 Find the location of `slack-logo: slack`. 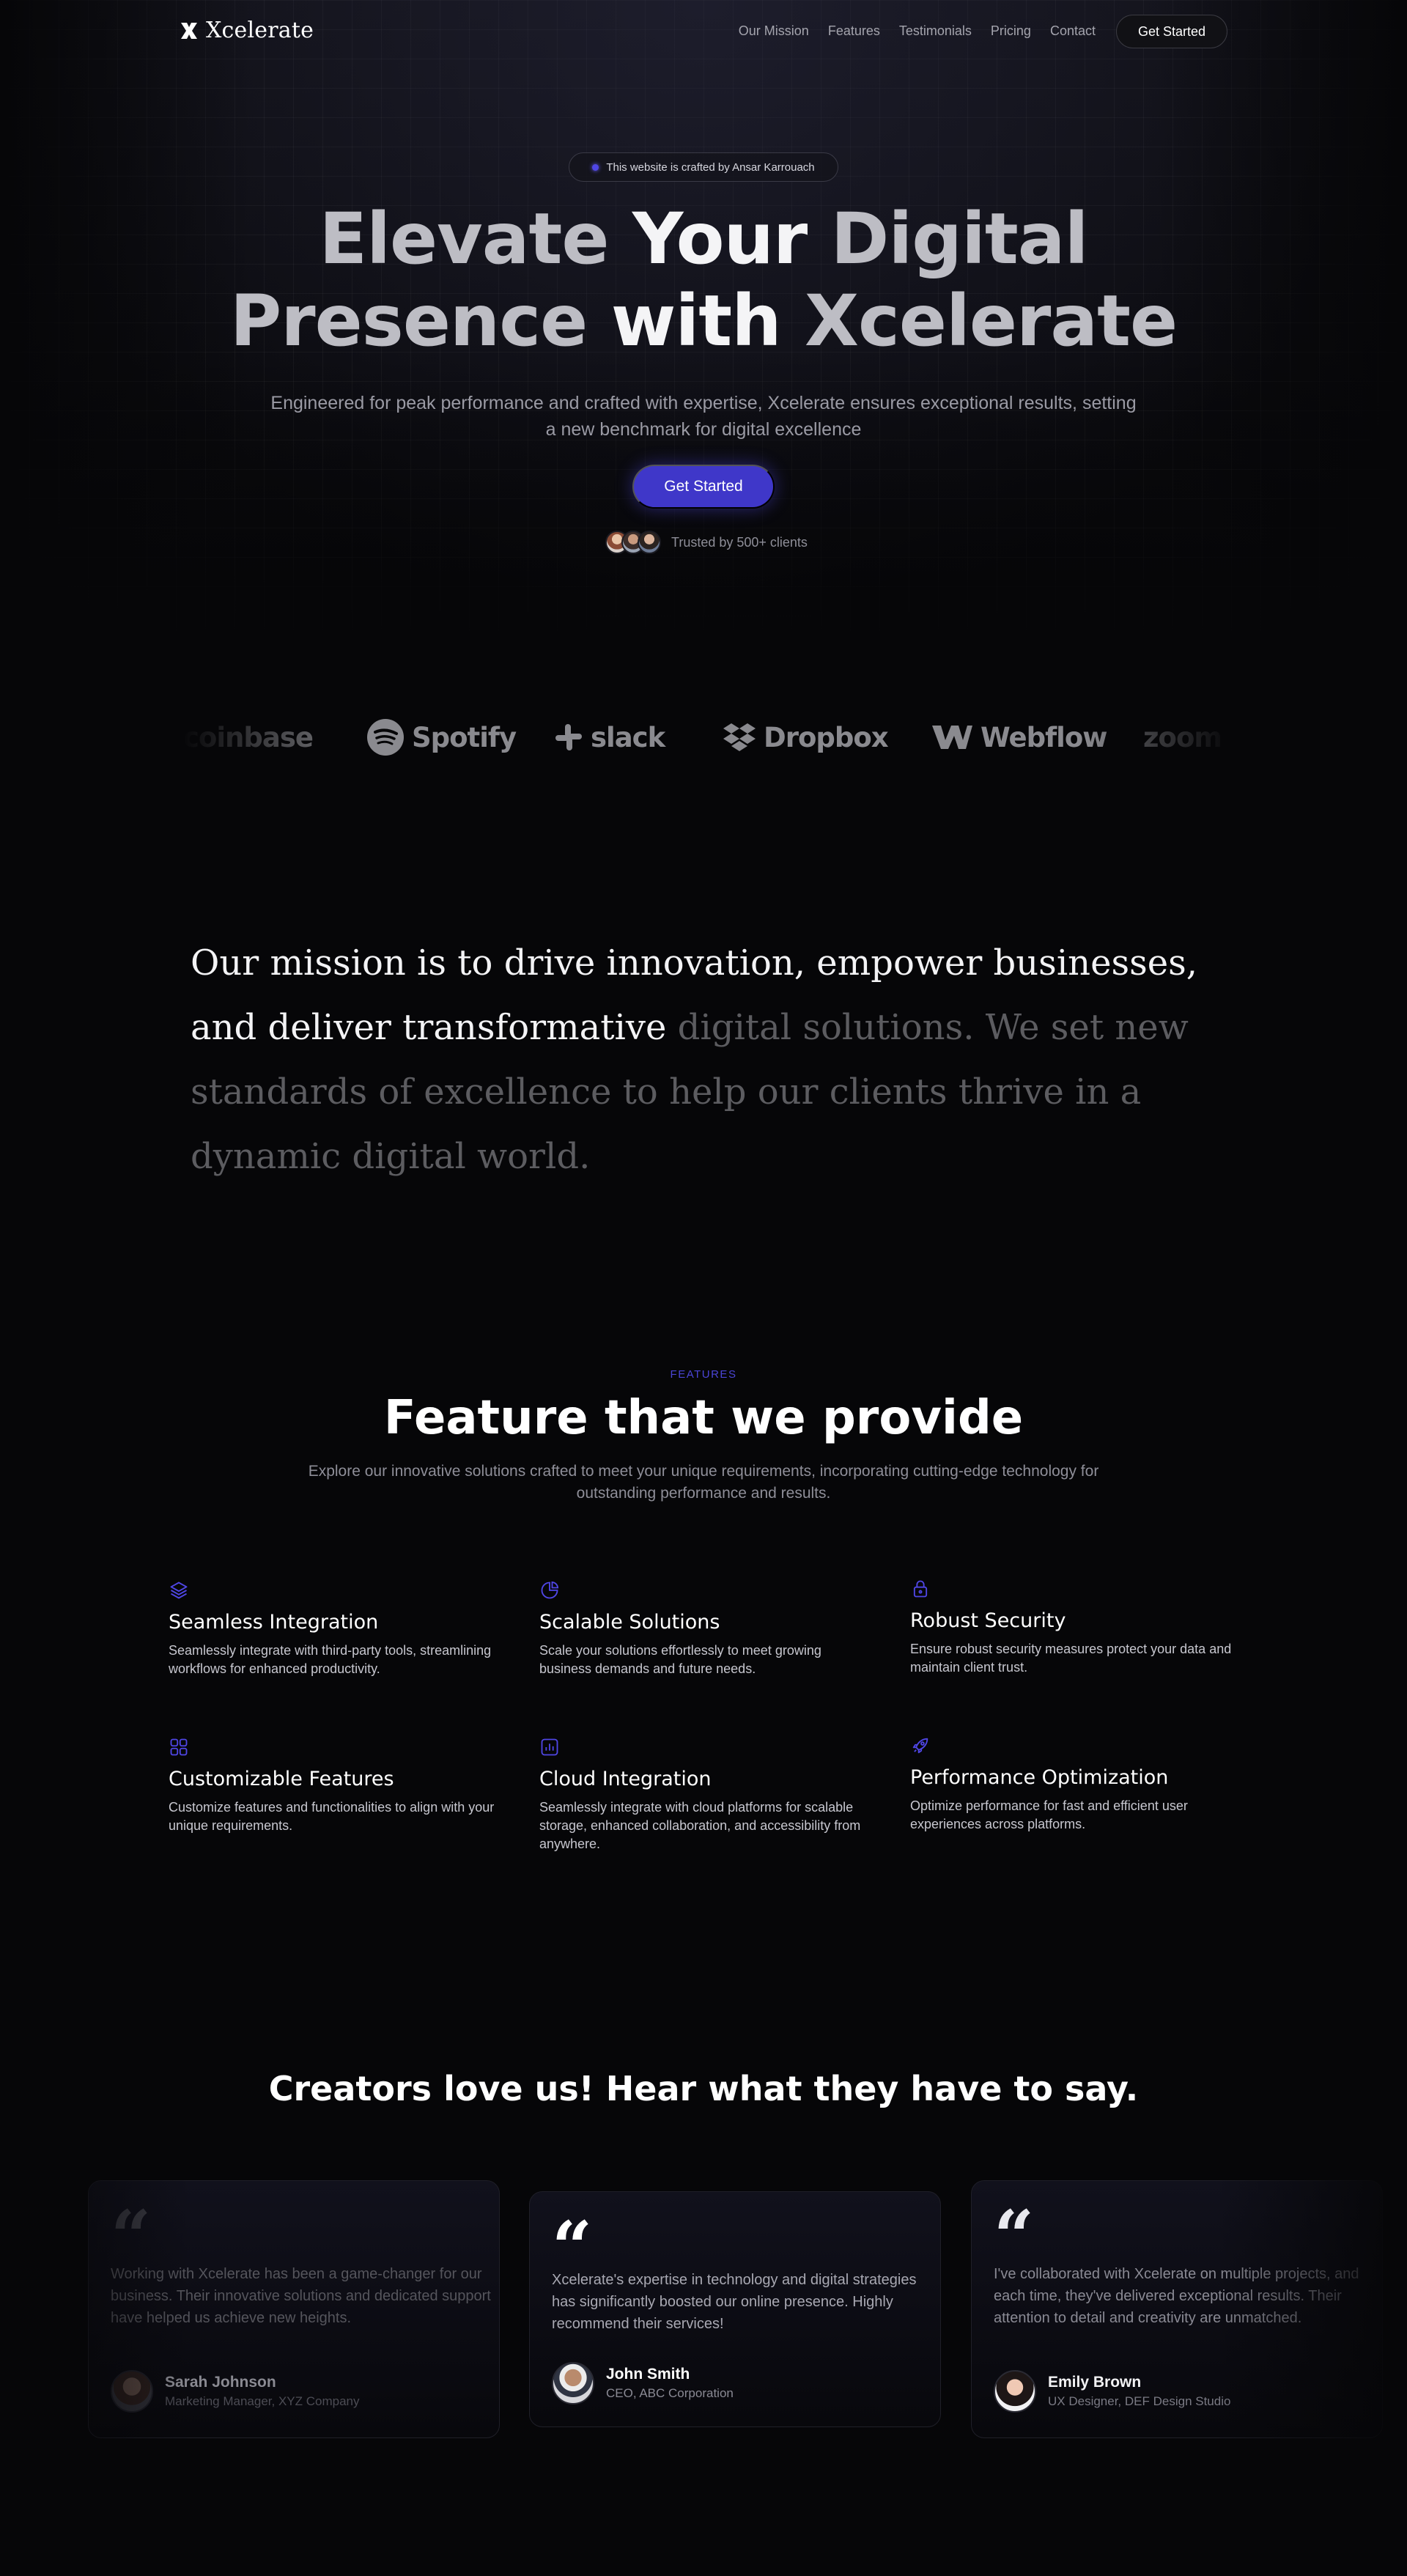

slack-logo: slack is located at coordinates (609, 737).